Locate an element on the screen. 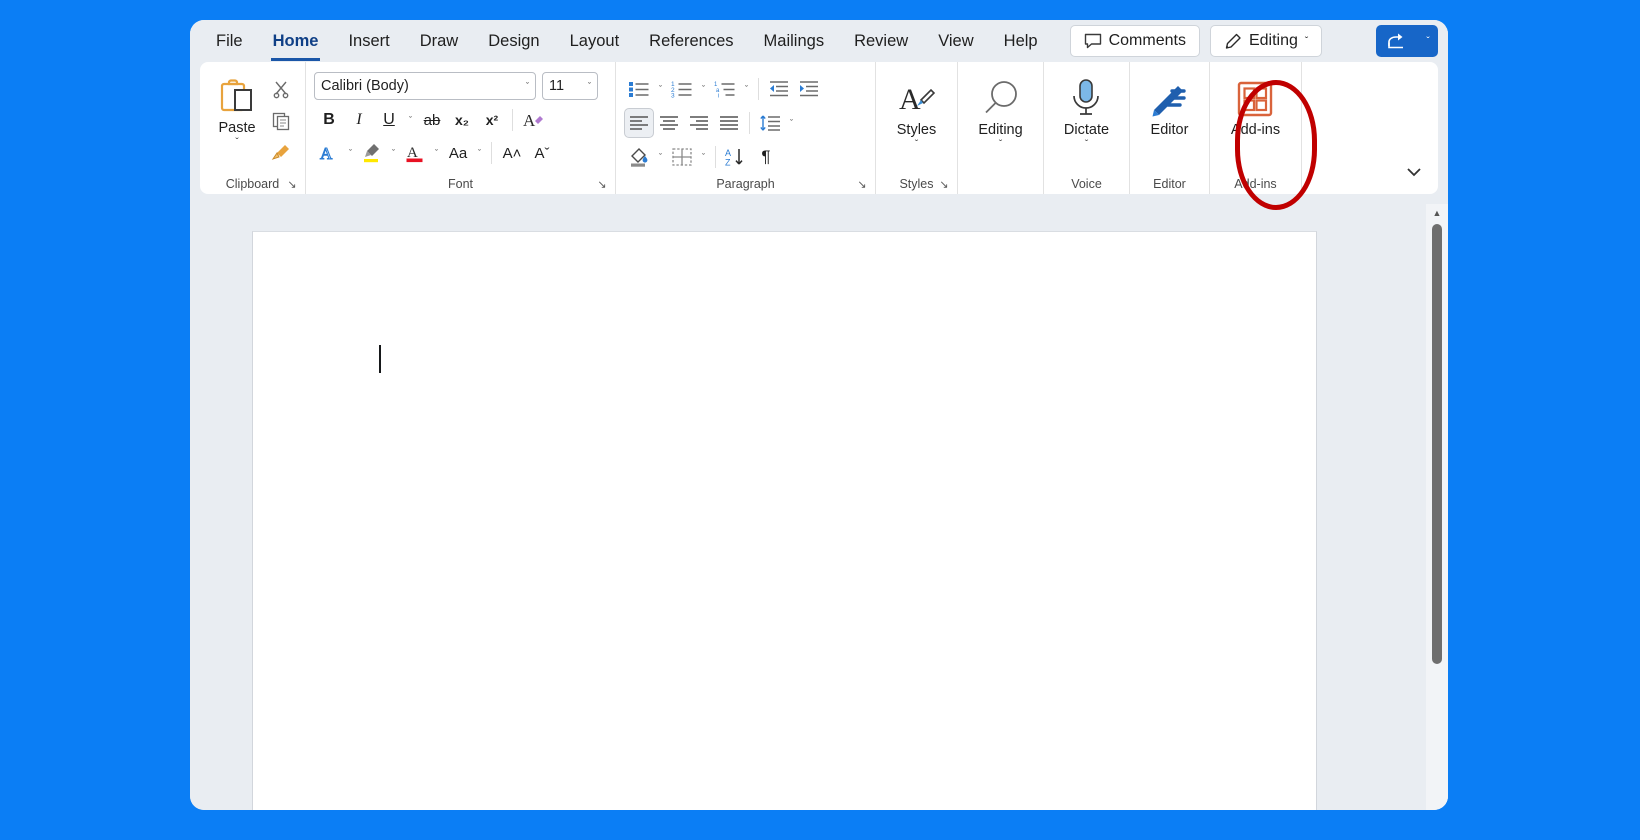  editor-label: Editor is located at coordinates (1169, 130).